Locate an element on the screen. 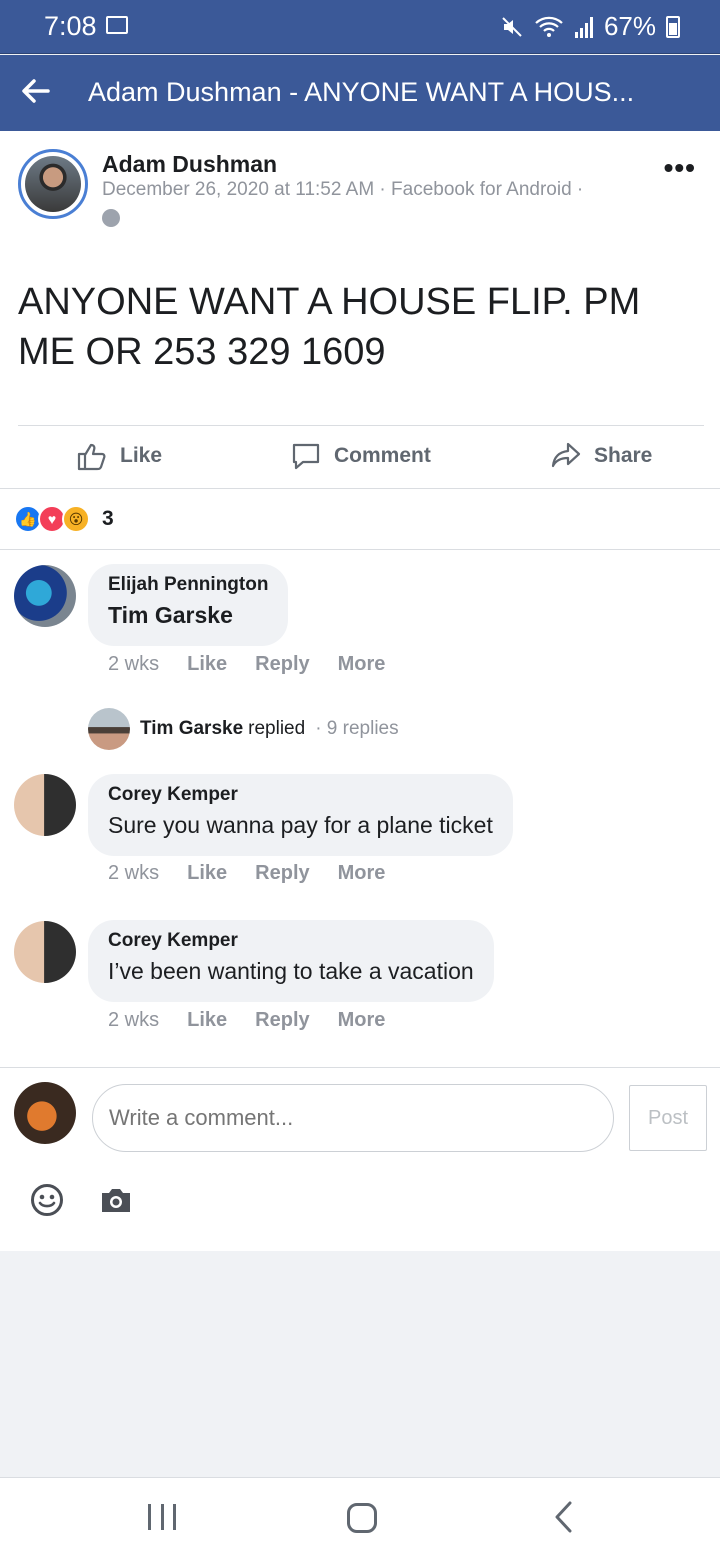 The image size is (720, 1560). share-label: Share is located at coordinates (623, 455).